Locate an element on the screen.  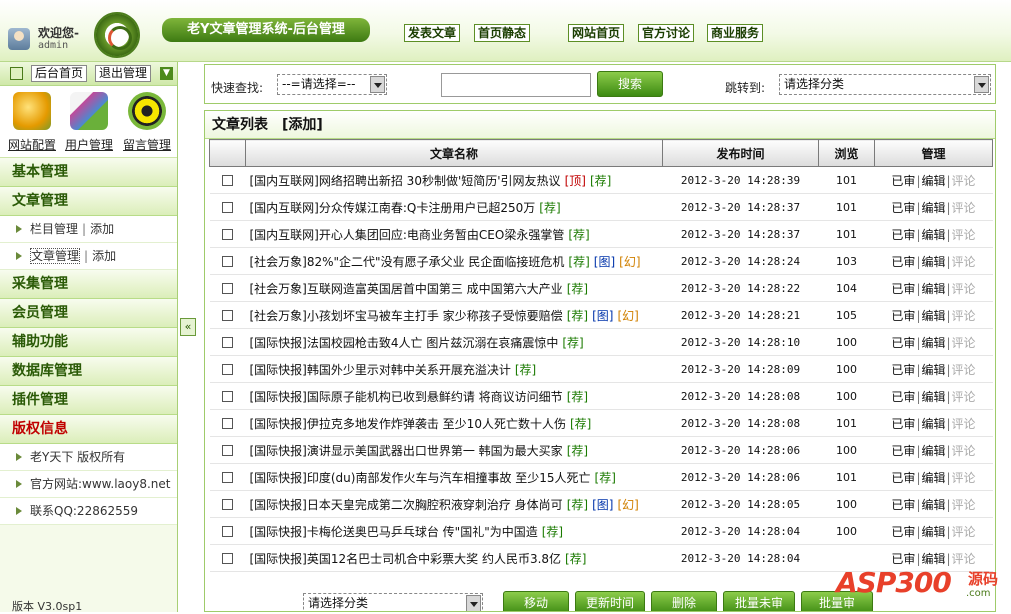
arrow-down-icon: ▼ is located at coordinates (166, 73).